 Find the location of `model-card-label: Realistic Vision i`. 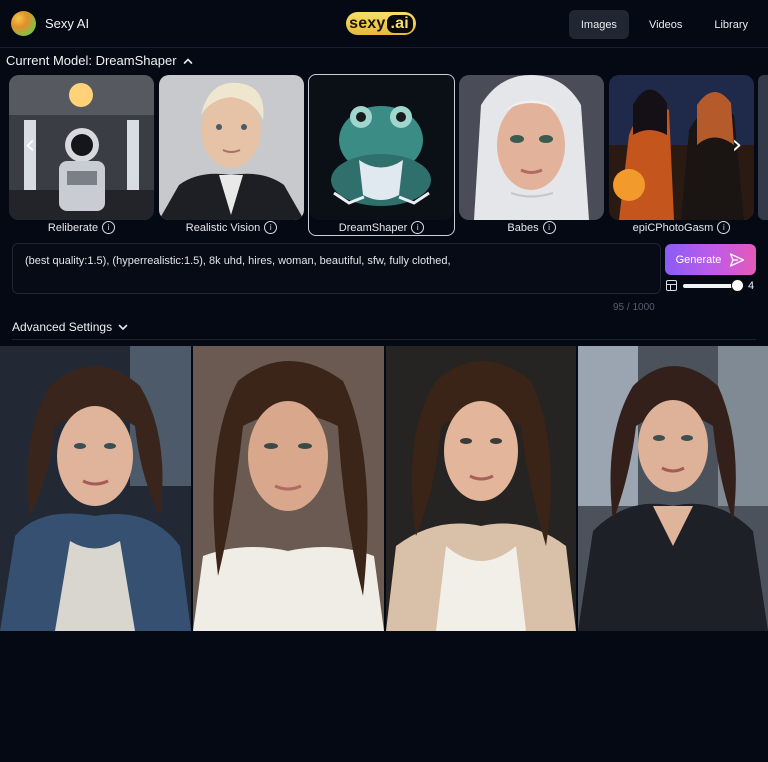

model-card-label: Realistic Vision i is located at coordinates (231, 227).